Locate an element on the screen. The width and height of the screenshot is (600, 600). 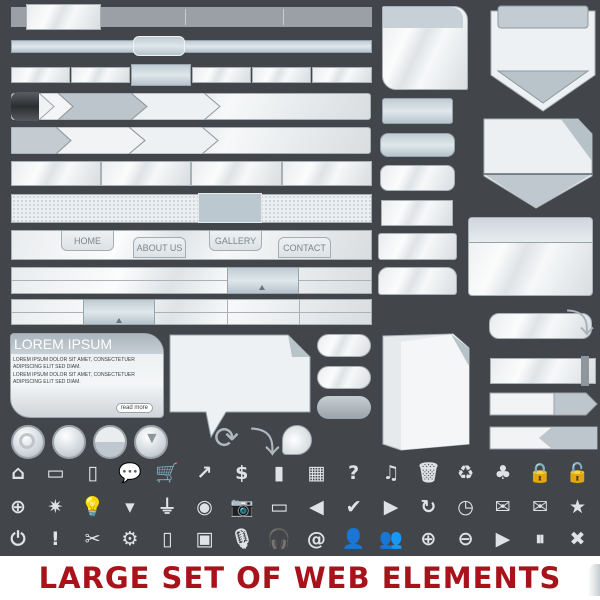
power-round-button is located at coordinates (28, 442).